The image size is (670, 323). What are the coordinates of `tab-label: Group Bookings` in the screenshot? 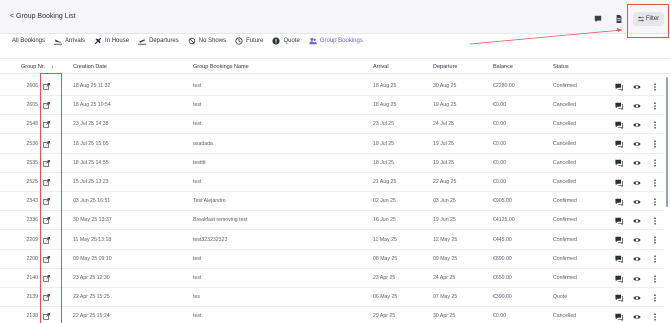 It's located at (341, 41).